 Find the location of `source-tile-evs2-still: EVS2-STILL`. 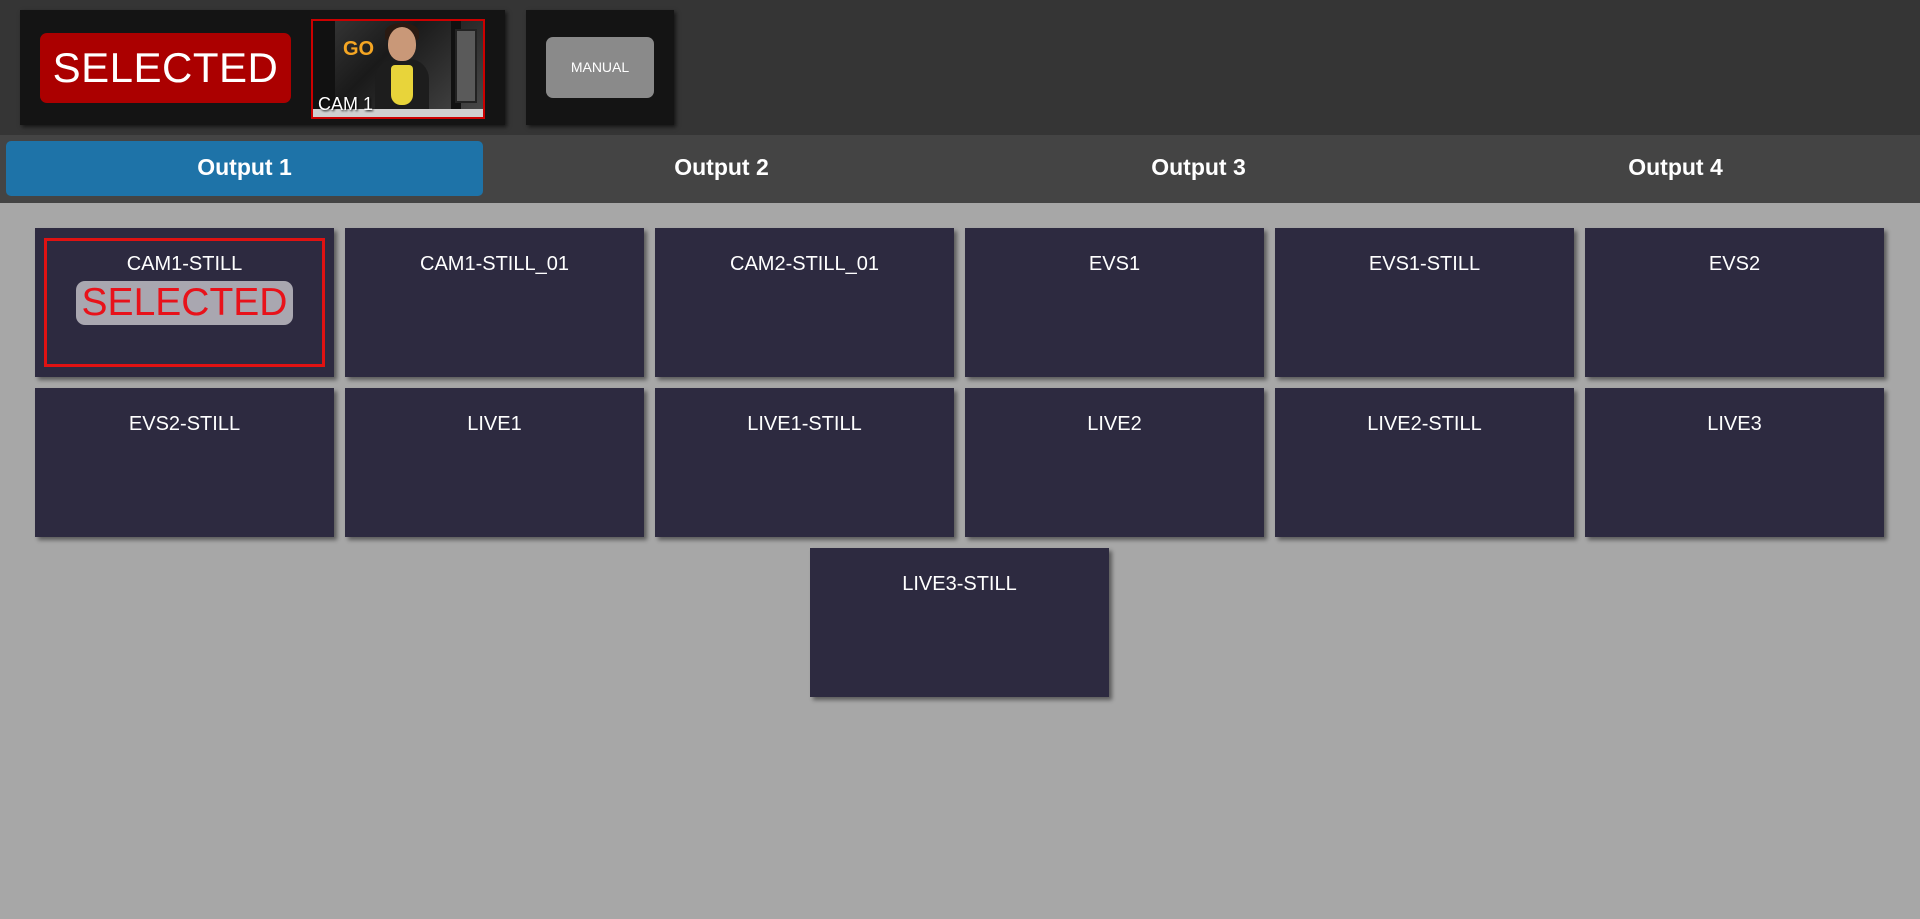

source-tile-evs2-still: EVS2-STILL is located at coordinates (184, 462).